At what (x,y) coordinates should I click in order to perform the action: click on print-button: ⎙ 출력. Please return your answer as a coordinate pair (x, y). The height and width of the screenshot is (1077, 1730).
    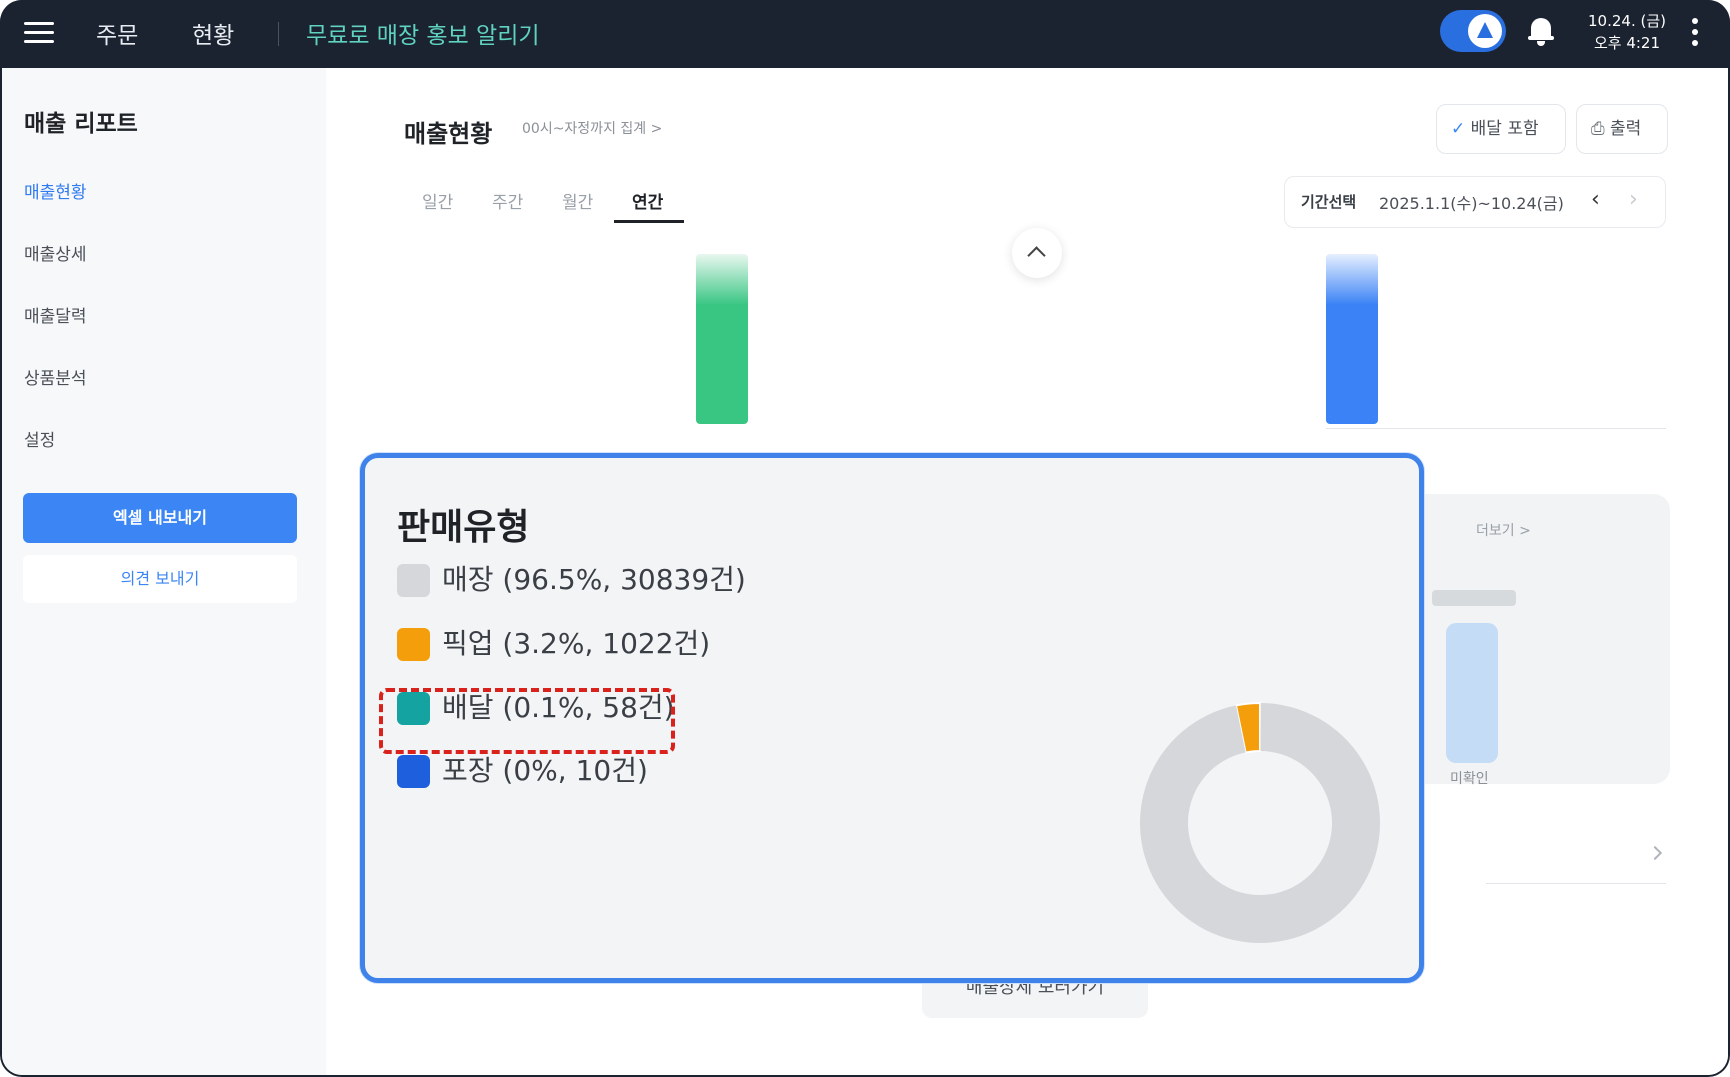
    Looking at the image, I should click on (1622, 129).